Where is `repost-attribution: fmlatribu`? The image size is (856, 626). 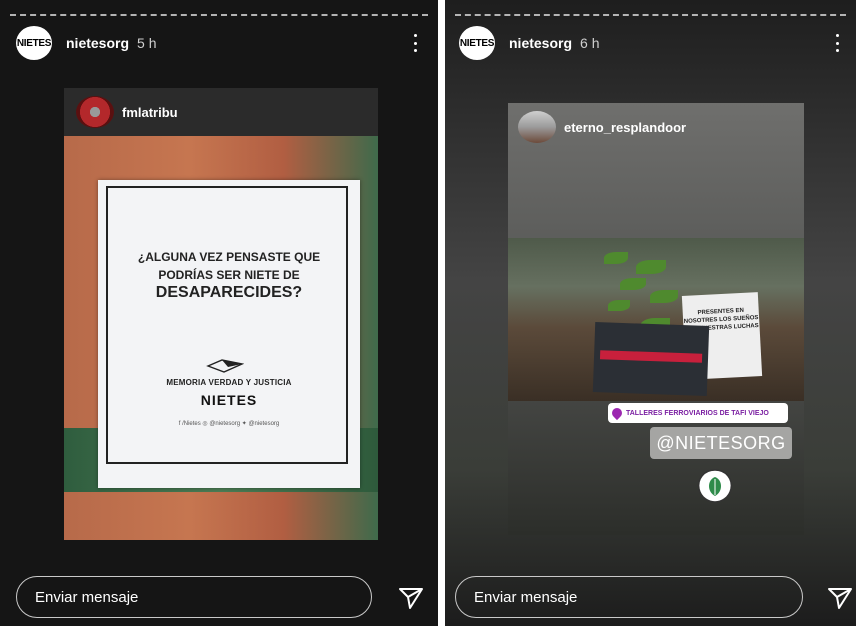 repost-attribution: fmlatribu is located at coordinates (127, 112).